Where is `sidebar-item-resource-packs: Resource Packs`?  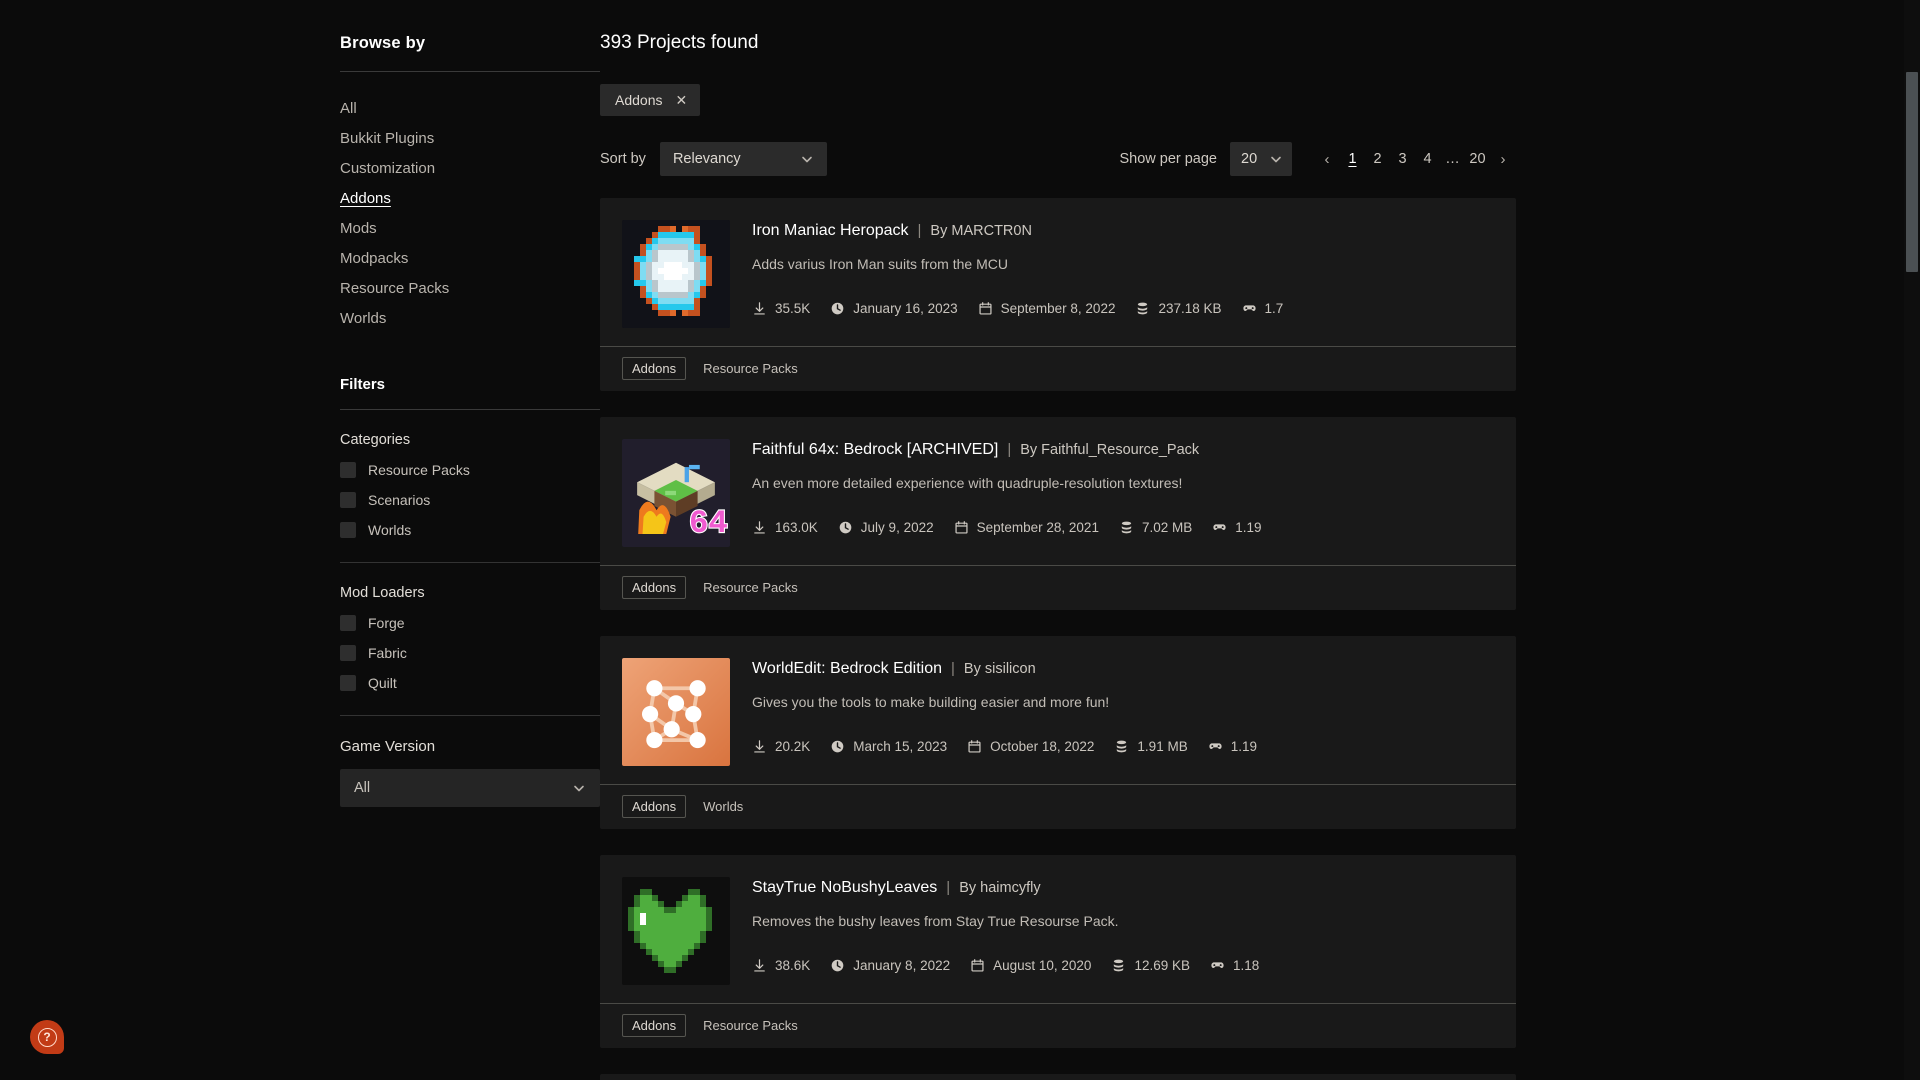
sidebar-item-resource-packs: Resource Packs is located at coordinates (394, 289).